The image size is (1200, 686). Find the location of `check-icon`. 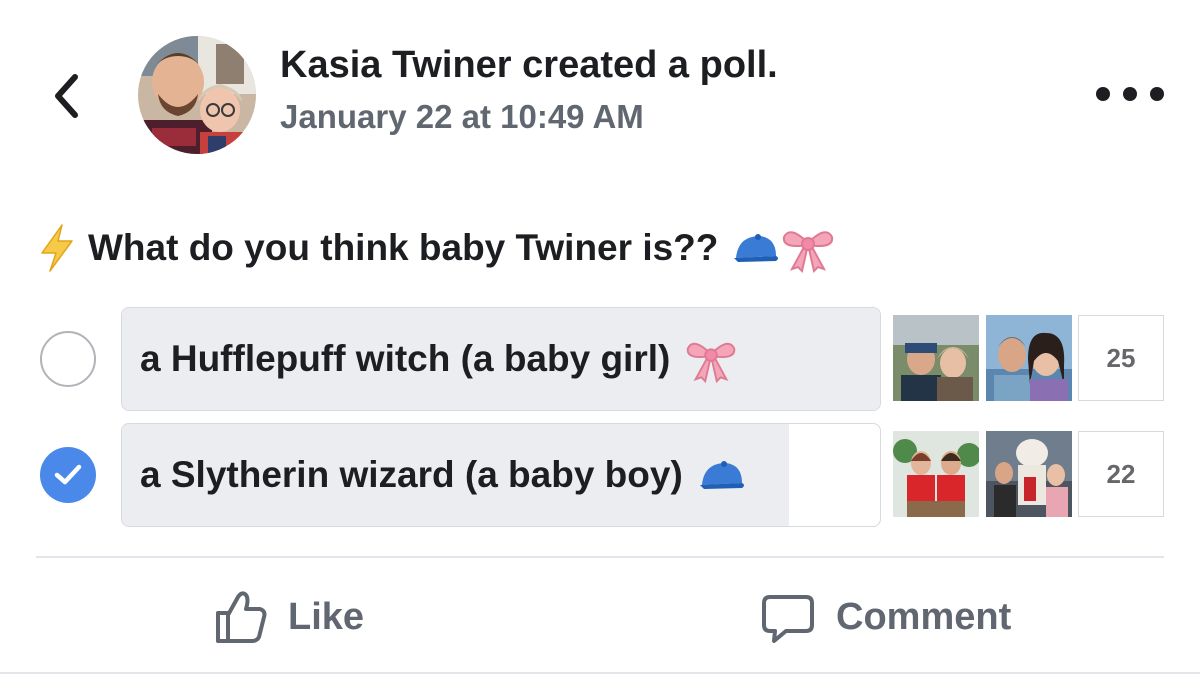

check-icon is located at coordinates (68, 474).